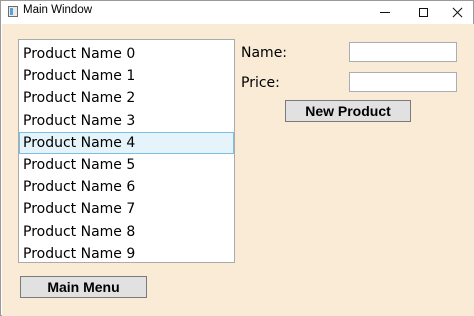 Image resolution: width=474 pixels, height=316 pixels. What do you see at coordinates (126, 187) in the screenshot?
I see `list-item: Product Name 6` at bounding box center [126, 187].